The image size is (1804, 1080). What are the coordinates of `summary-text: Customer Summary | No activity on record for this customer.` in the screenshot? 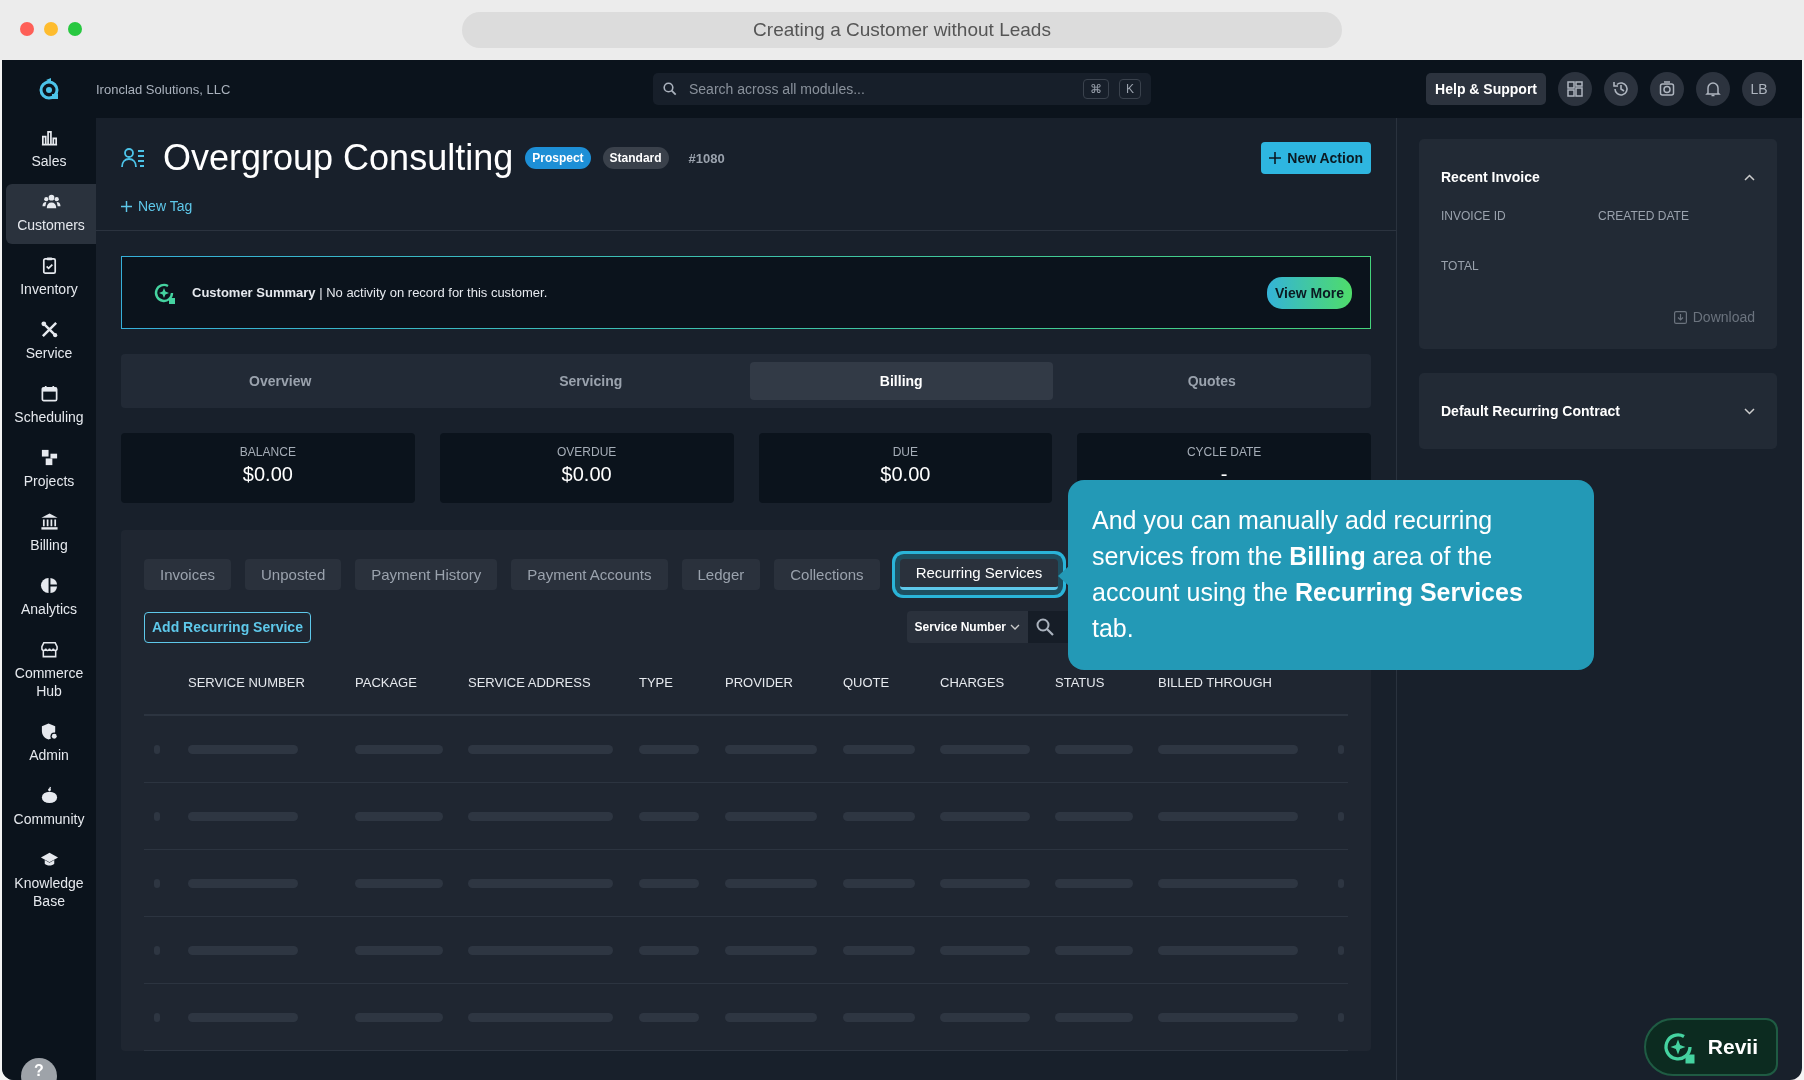 It's located at (370, 292).